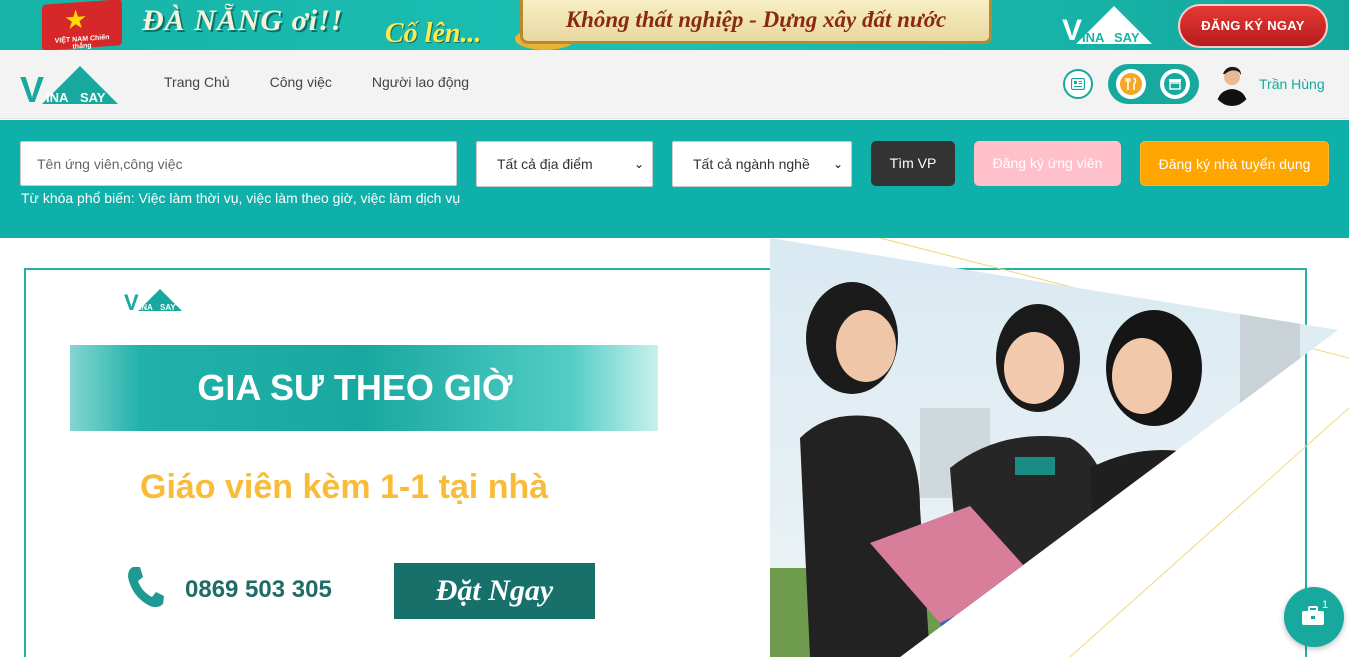  I want to click on store-button, so click(1175, 84).